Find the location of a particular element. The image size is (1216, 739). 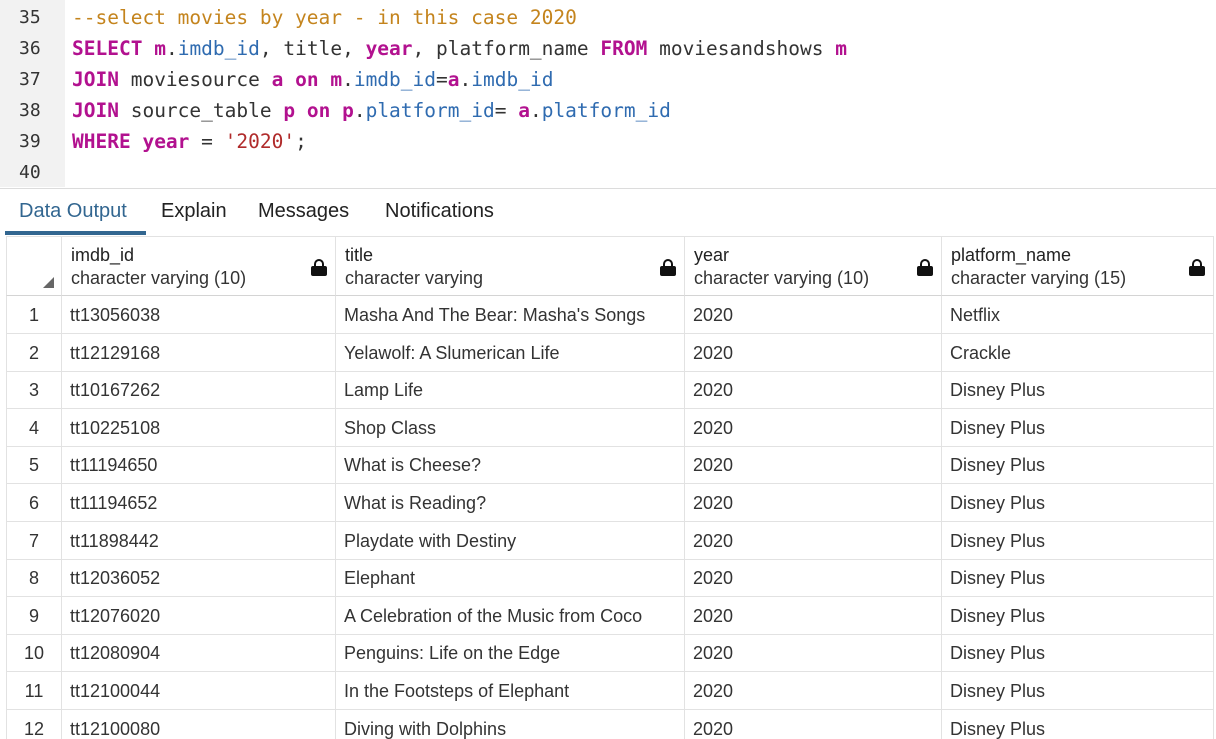

cell-imdb-id: tt10167262 is located at coordinates (199, 390).